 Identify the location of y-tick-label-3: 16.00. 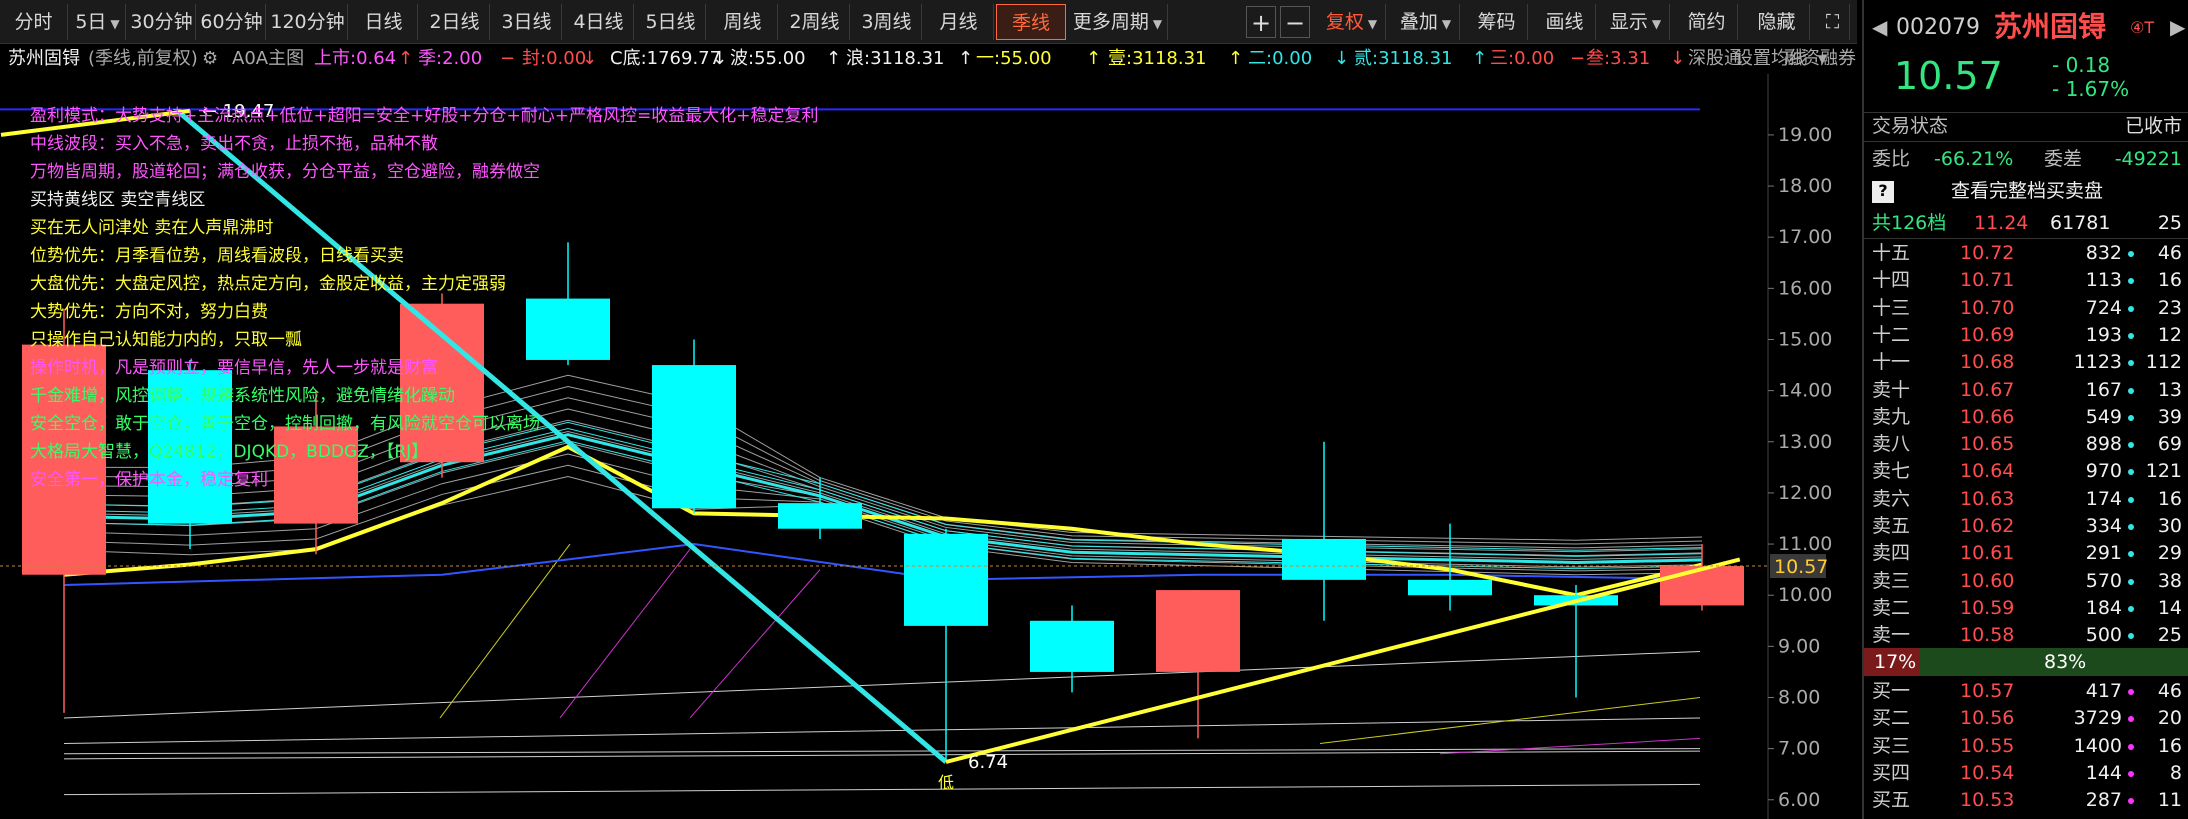
(1805, 288).